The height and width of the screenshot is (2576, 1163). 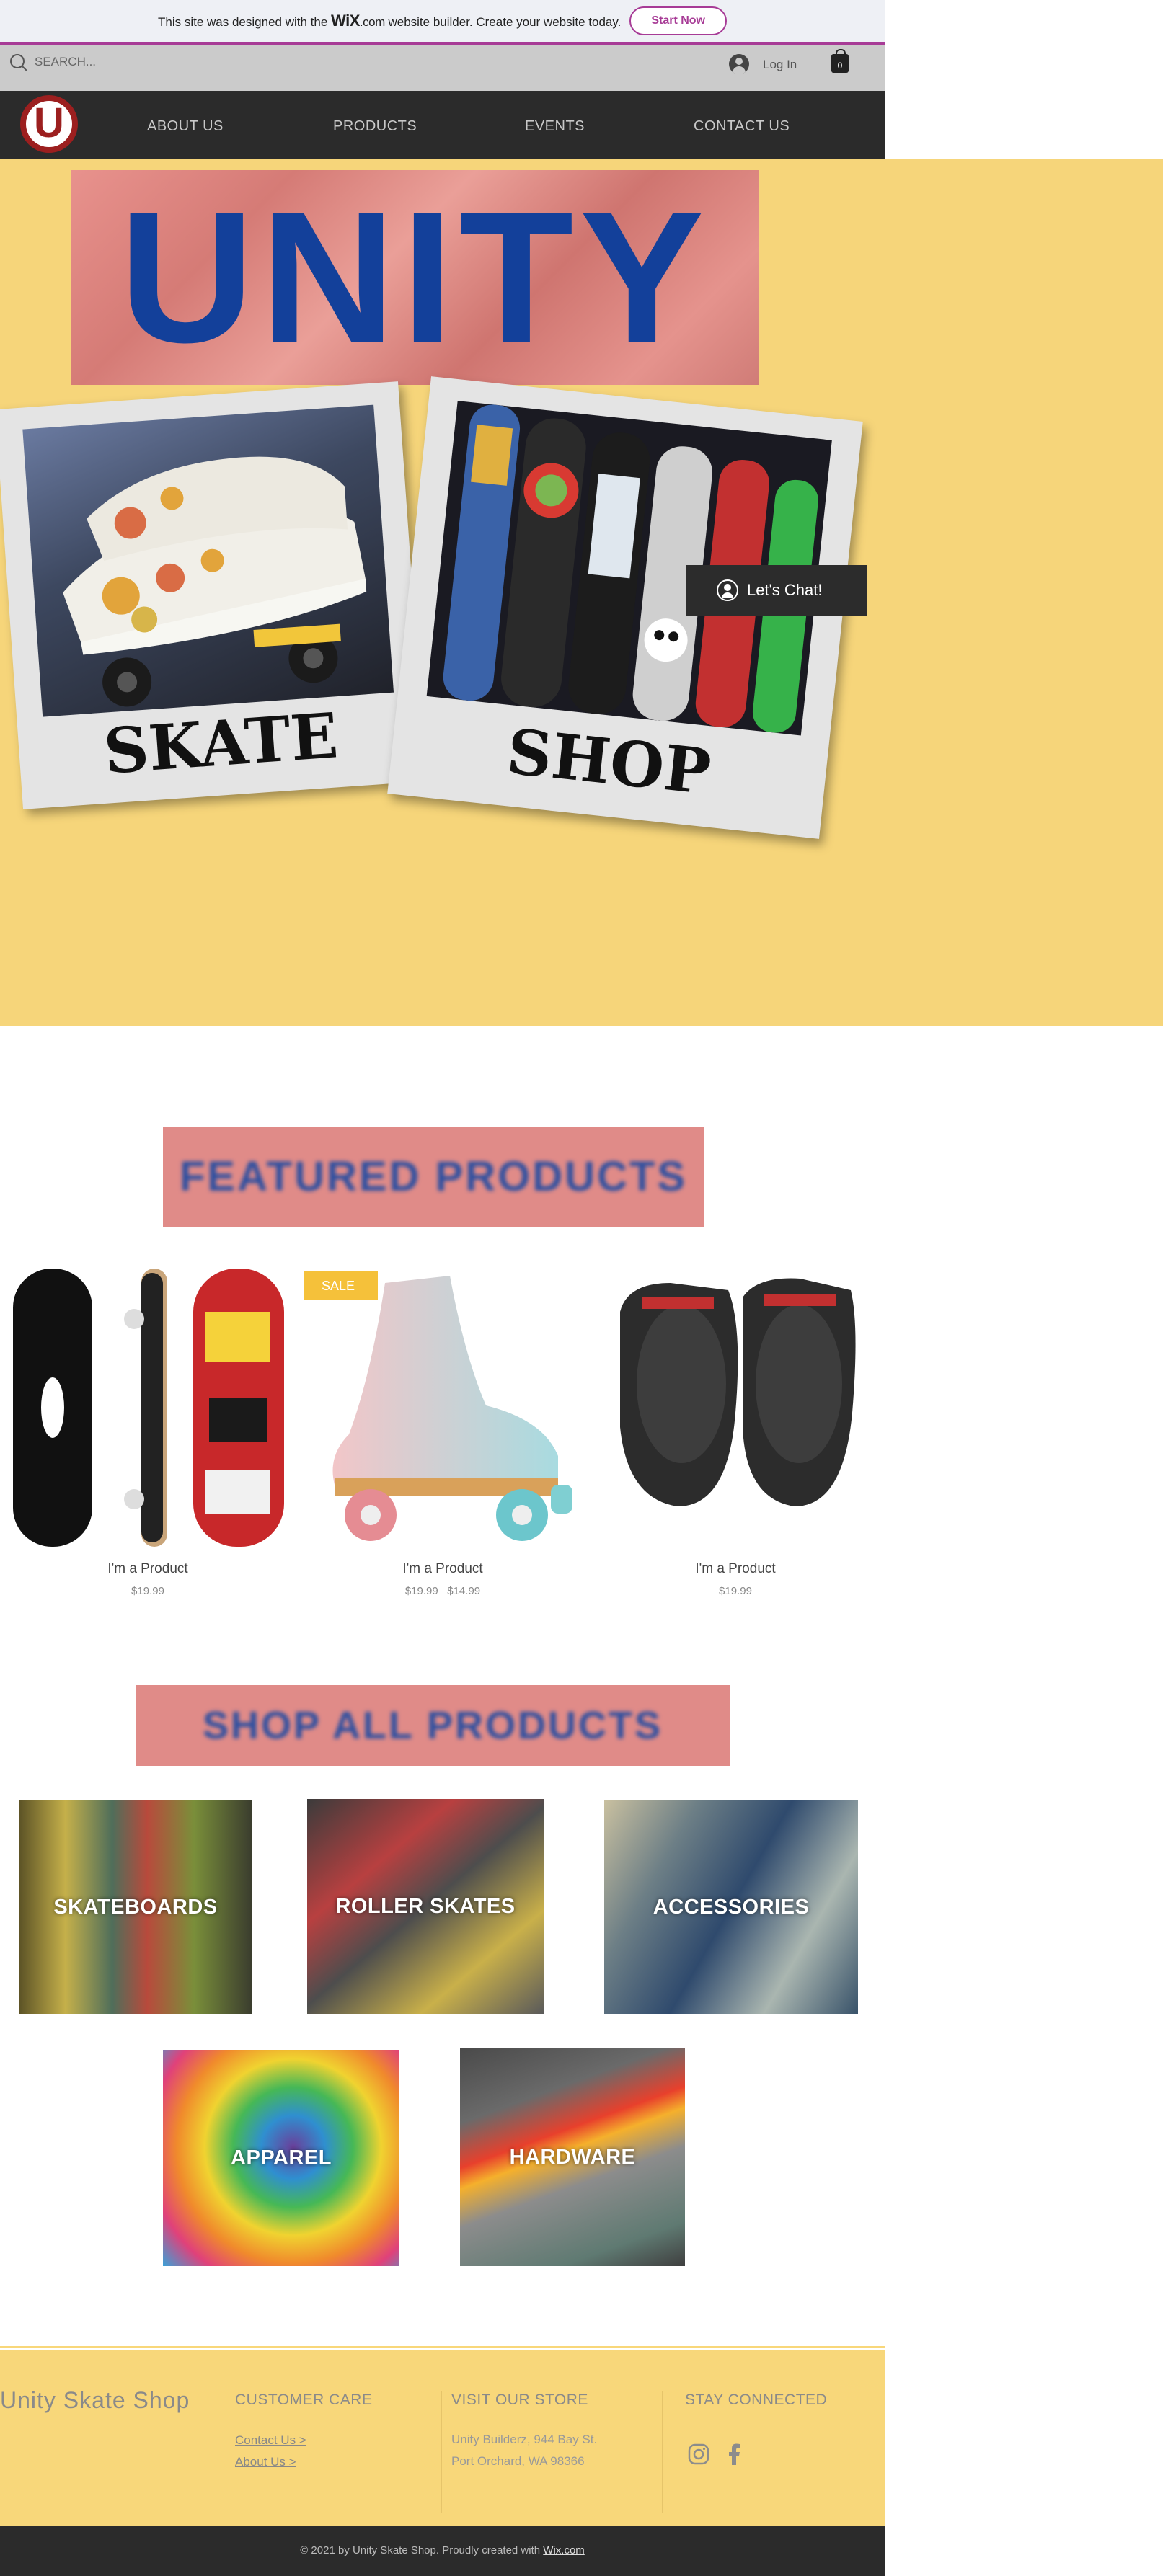 I want to click on chat-label: Let's Chat!, so click(x=785, y=590).